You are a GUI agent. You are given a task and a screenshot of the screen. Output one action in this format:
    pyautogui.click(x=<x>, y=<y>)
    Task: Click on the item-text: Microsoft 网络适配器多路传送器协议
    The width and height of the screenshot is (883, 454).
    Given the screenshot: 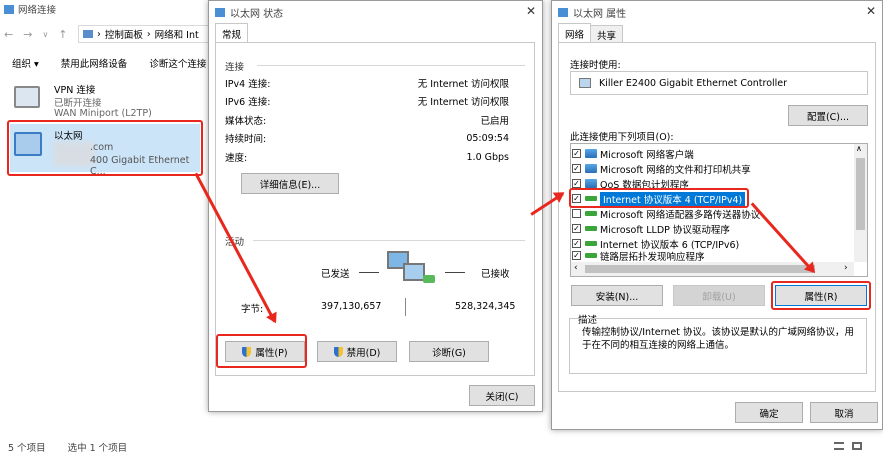 What is the action you would take?
    pyautogui.click(x=680, y=215)
    